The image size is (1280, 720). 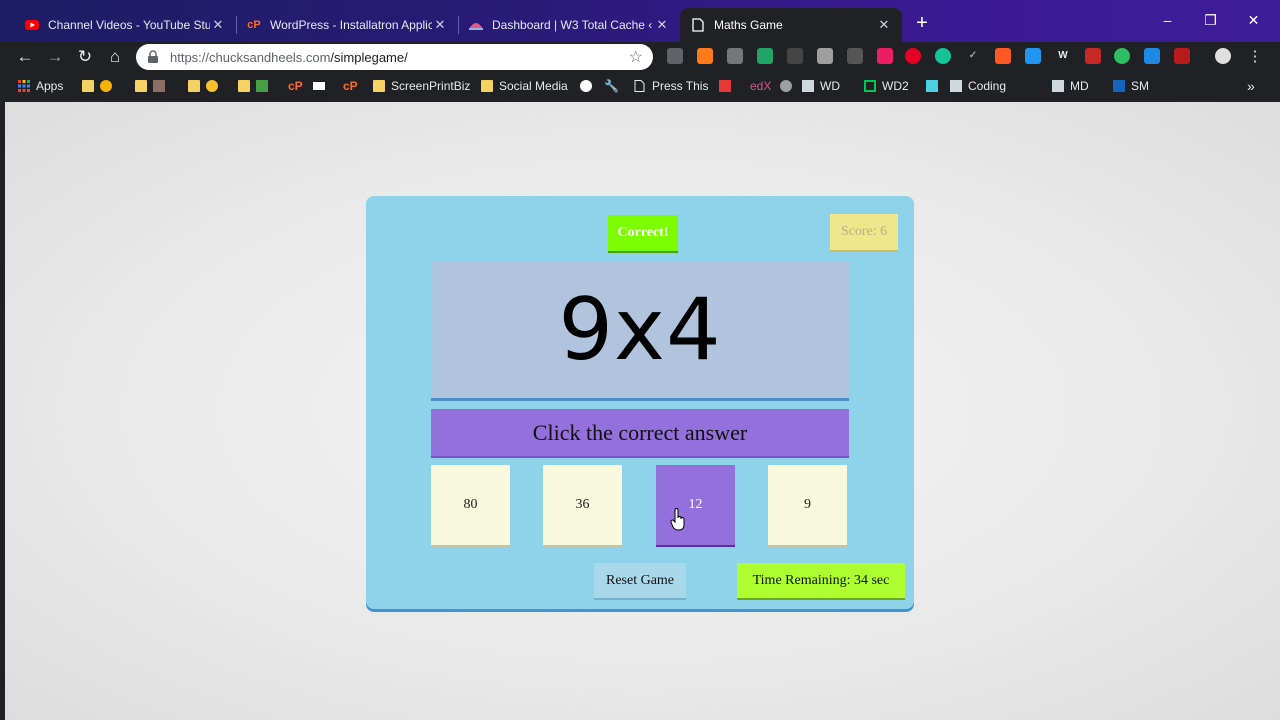 What do you see at coordinates (1093, 56) in the screenshot?
I see `ublock-icon` at bounding box center [1093, 56].